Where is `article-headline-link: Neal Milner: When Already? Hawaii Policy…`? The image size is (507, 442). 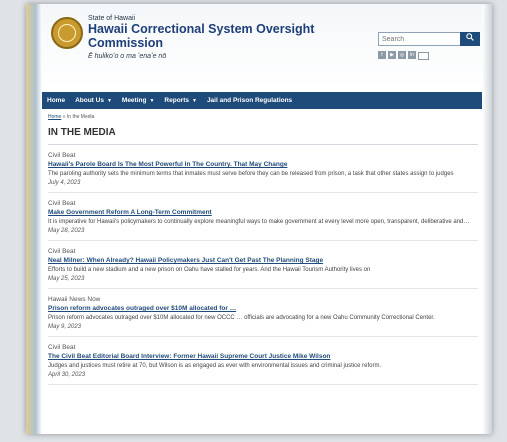
article-headline-link: Neal Milner: When Already? Hawaii Policy… is located at coordinates (263, 260).